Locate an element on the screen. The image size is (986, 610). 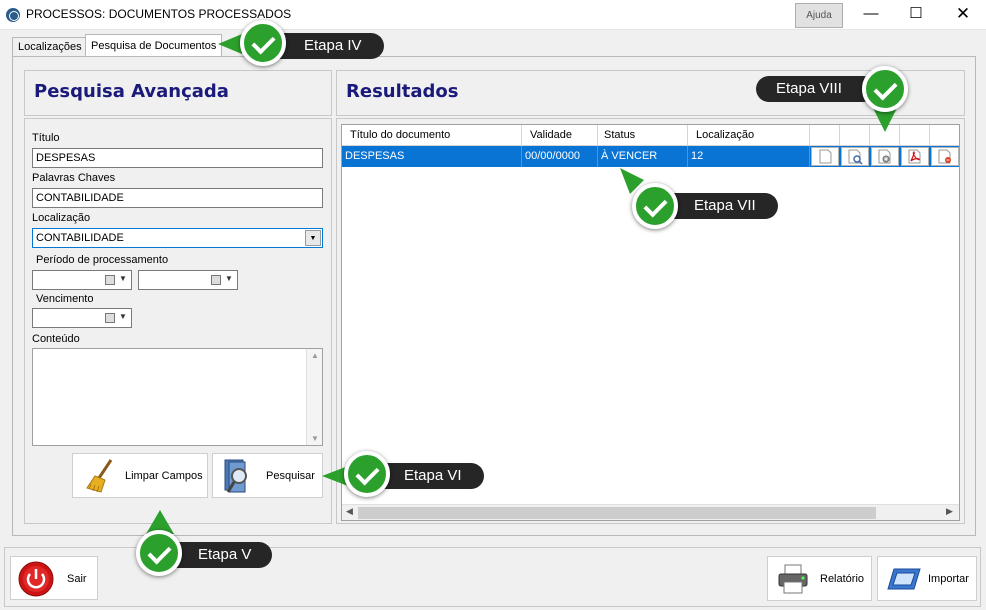
exit-button: Sair is located at coordinates (54, 578).